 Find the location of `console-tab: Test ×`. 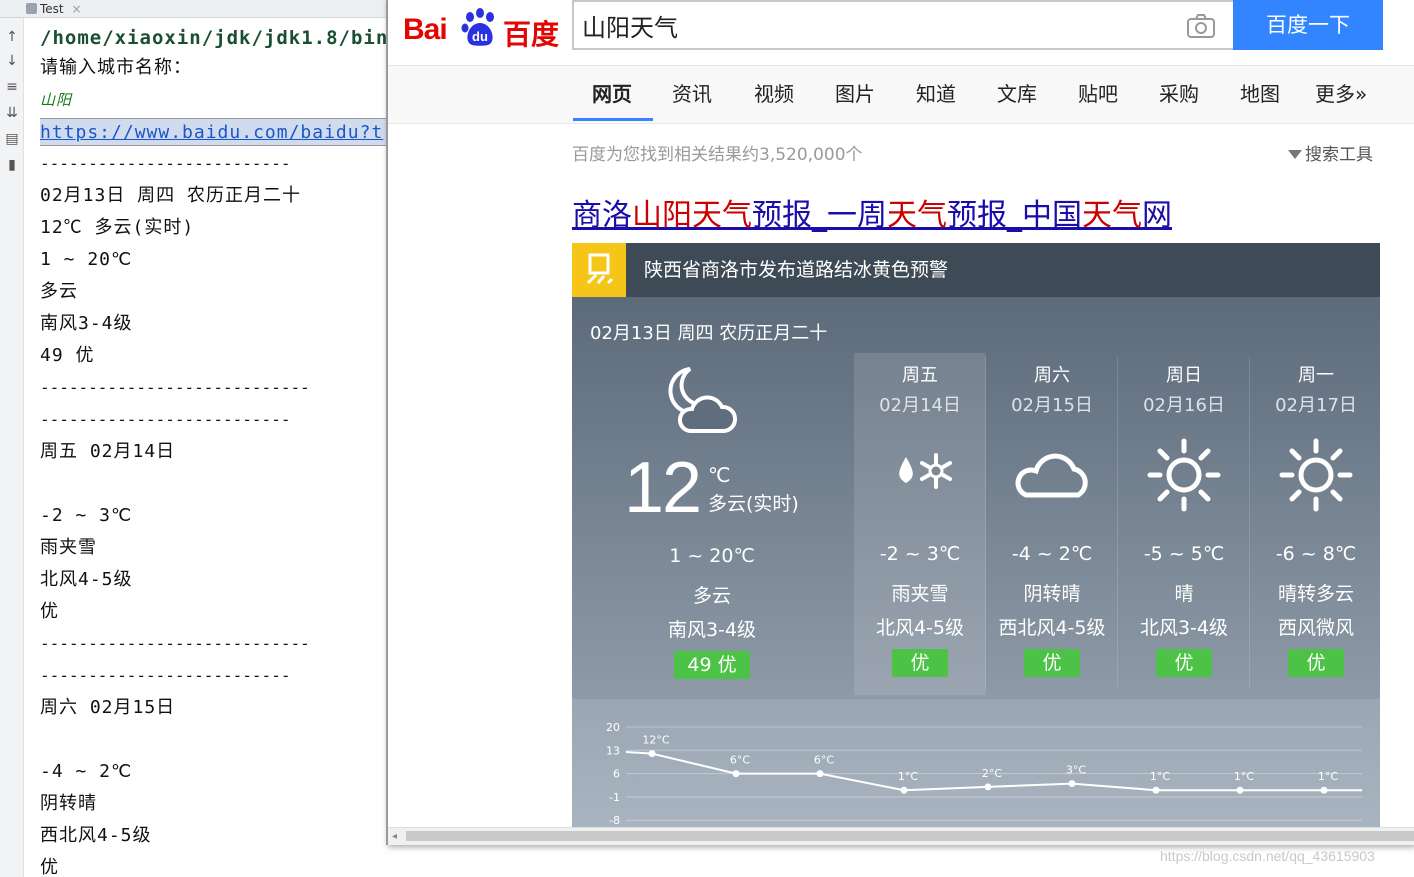

console-tab: Test × is located at coordinates (54, 9).